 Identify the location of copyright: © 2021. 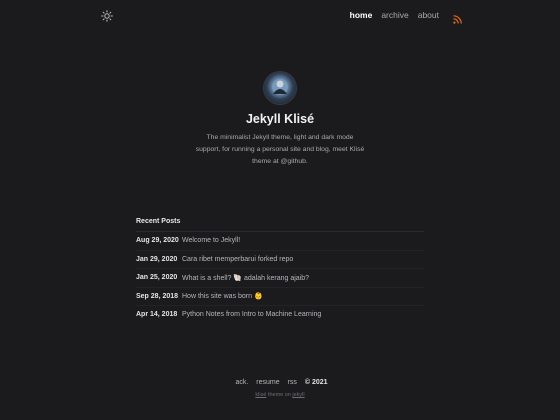
(316, 382).